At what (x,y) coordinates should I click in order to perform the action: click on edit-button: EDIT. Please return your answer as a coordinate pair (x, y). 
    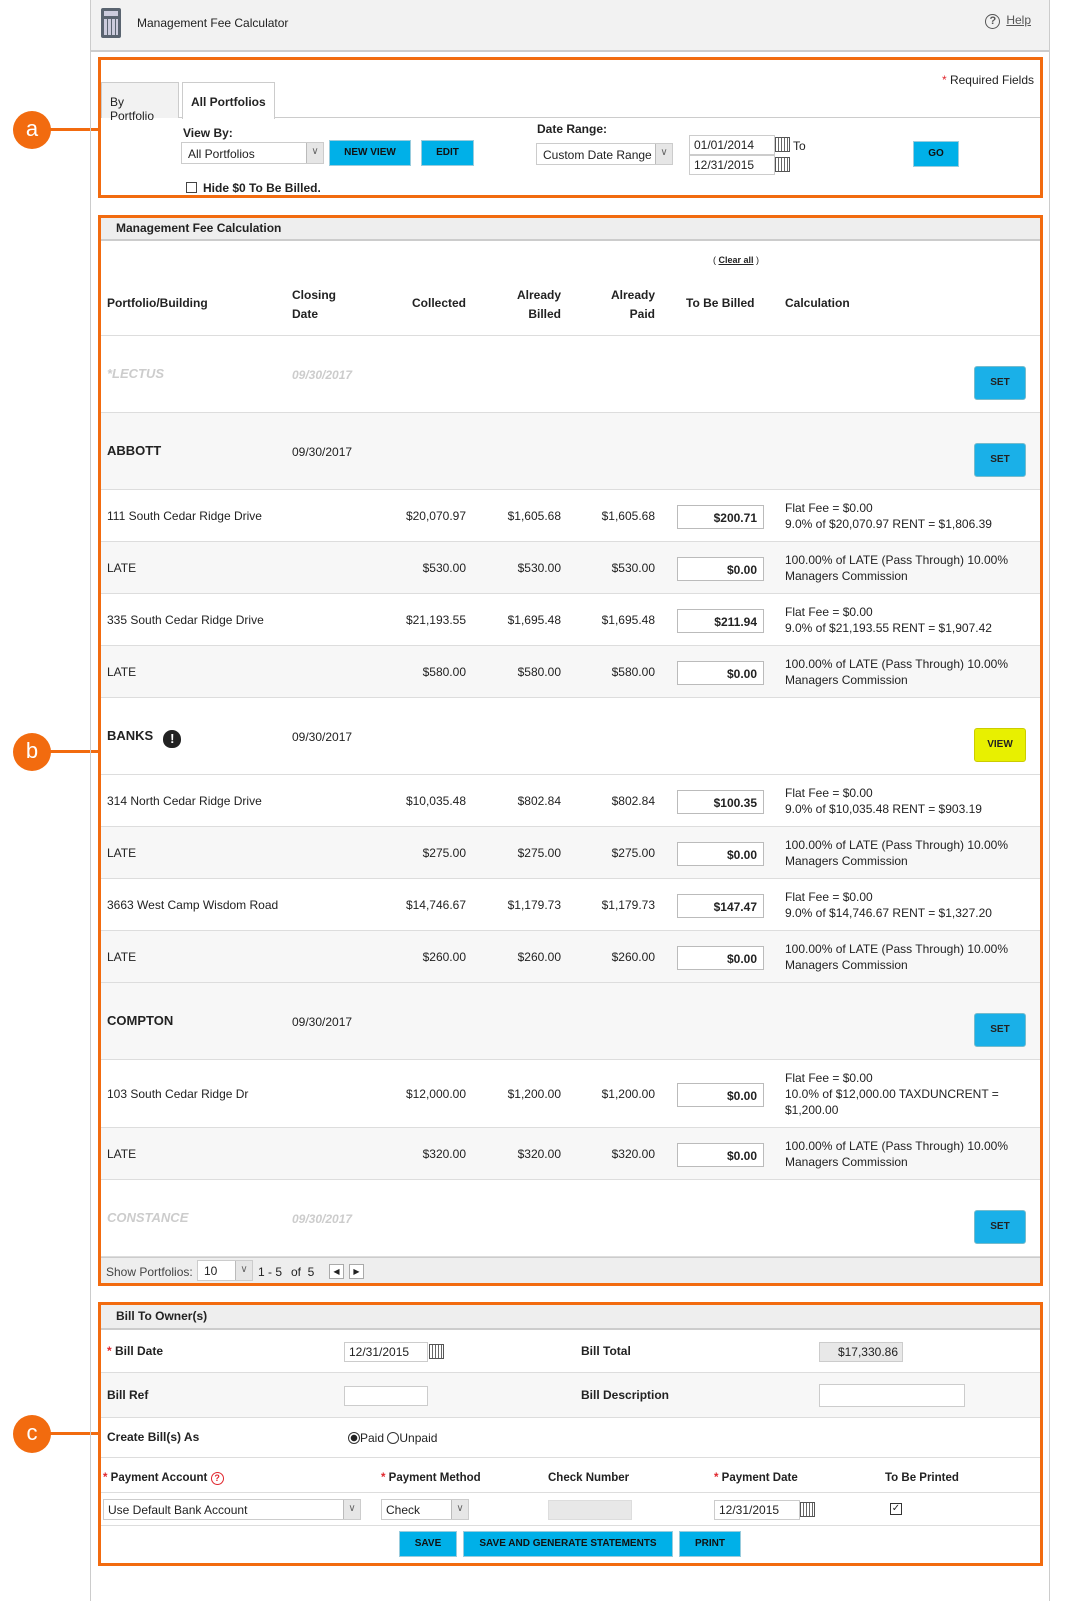
    Looking at the image, I should click on (447, 153).